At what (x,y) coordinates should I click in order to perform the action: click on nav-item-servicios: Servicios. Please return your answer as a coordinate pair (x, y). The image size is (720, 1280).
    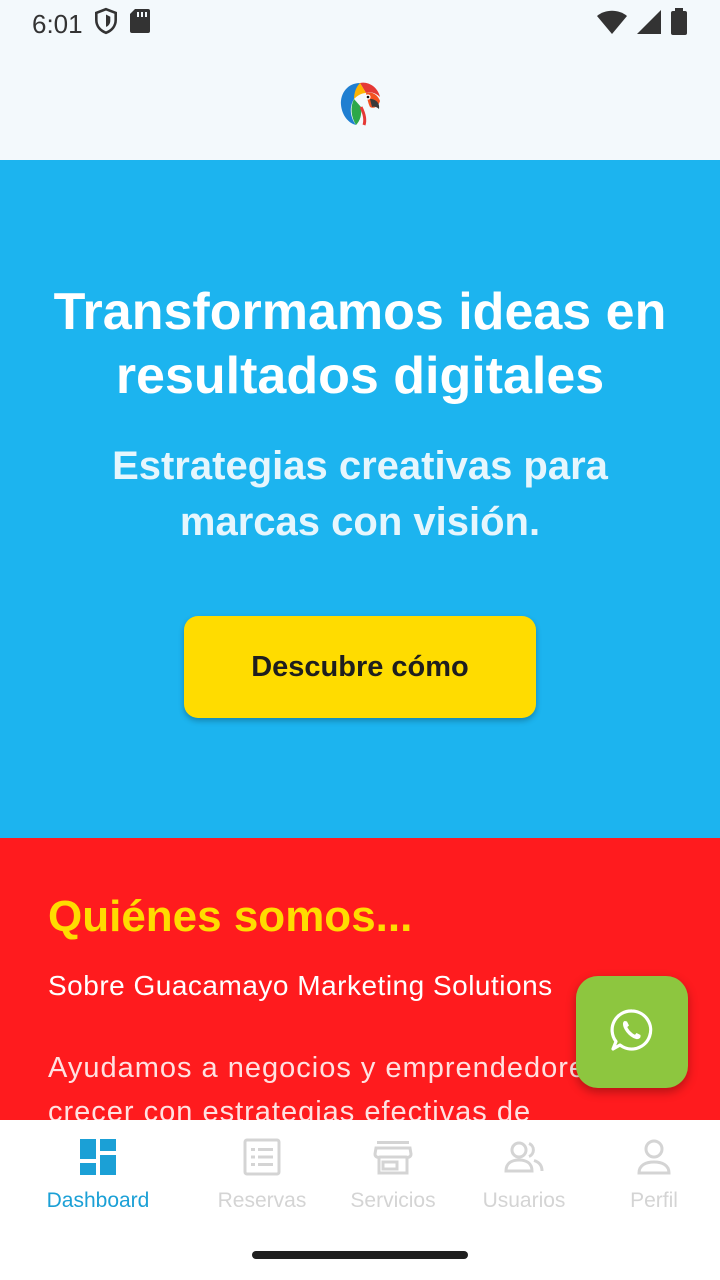
    Looking at the image, I should click on (393, 1175).